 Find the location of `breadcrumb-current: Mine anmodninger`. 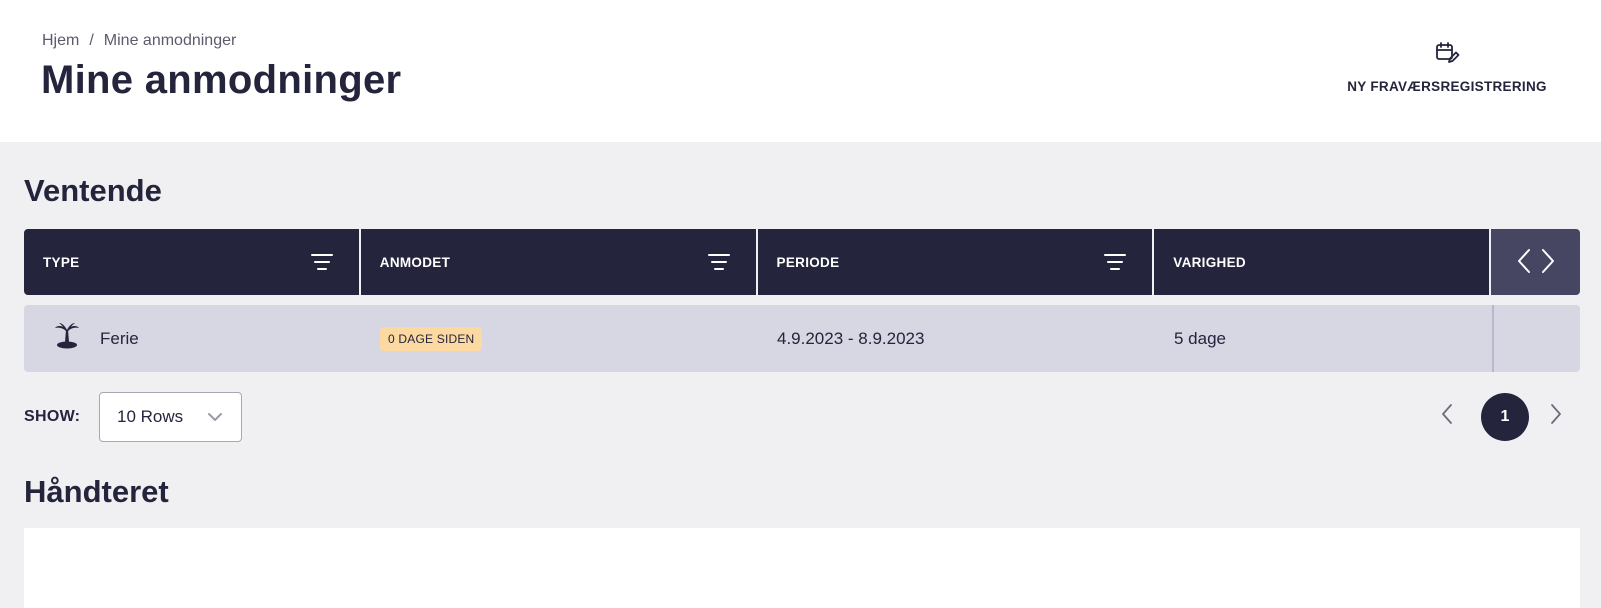

breadcrumb-current: Mine anmodninger is located at coordinates (170, 40).